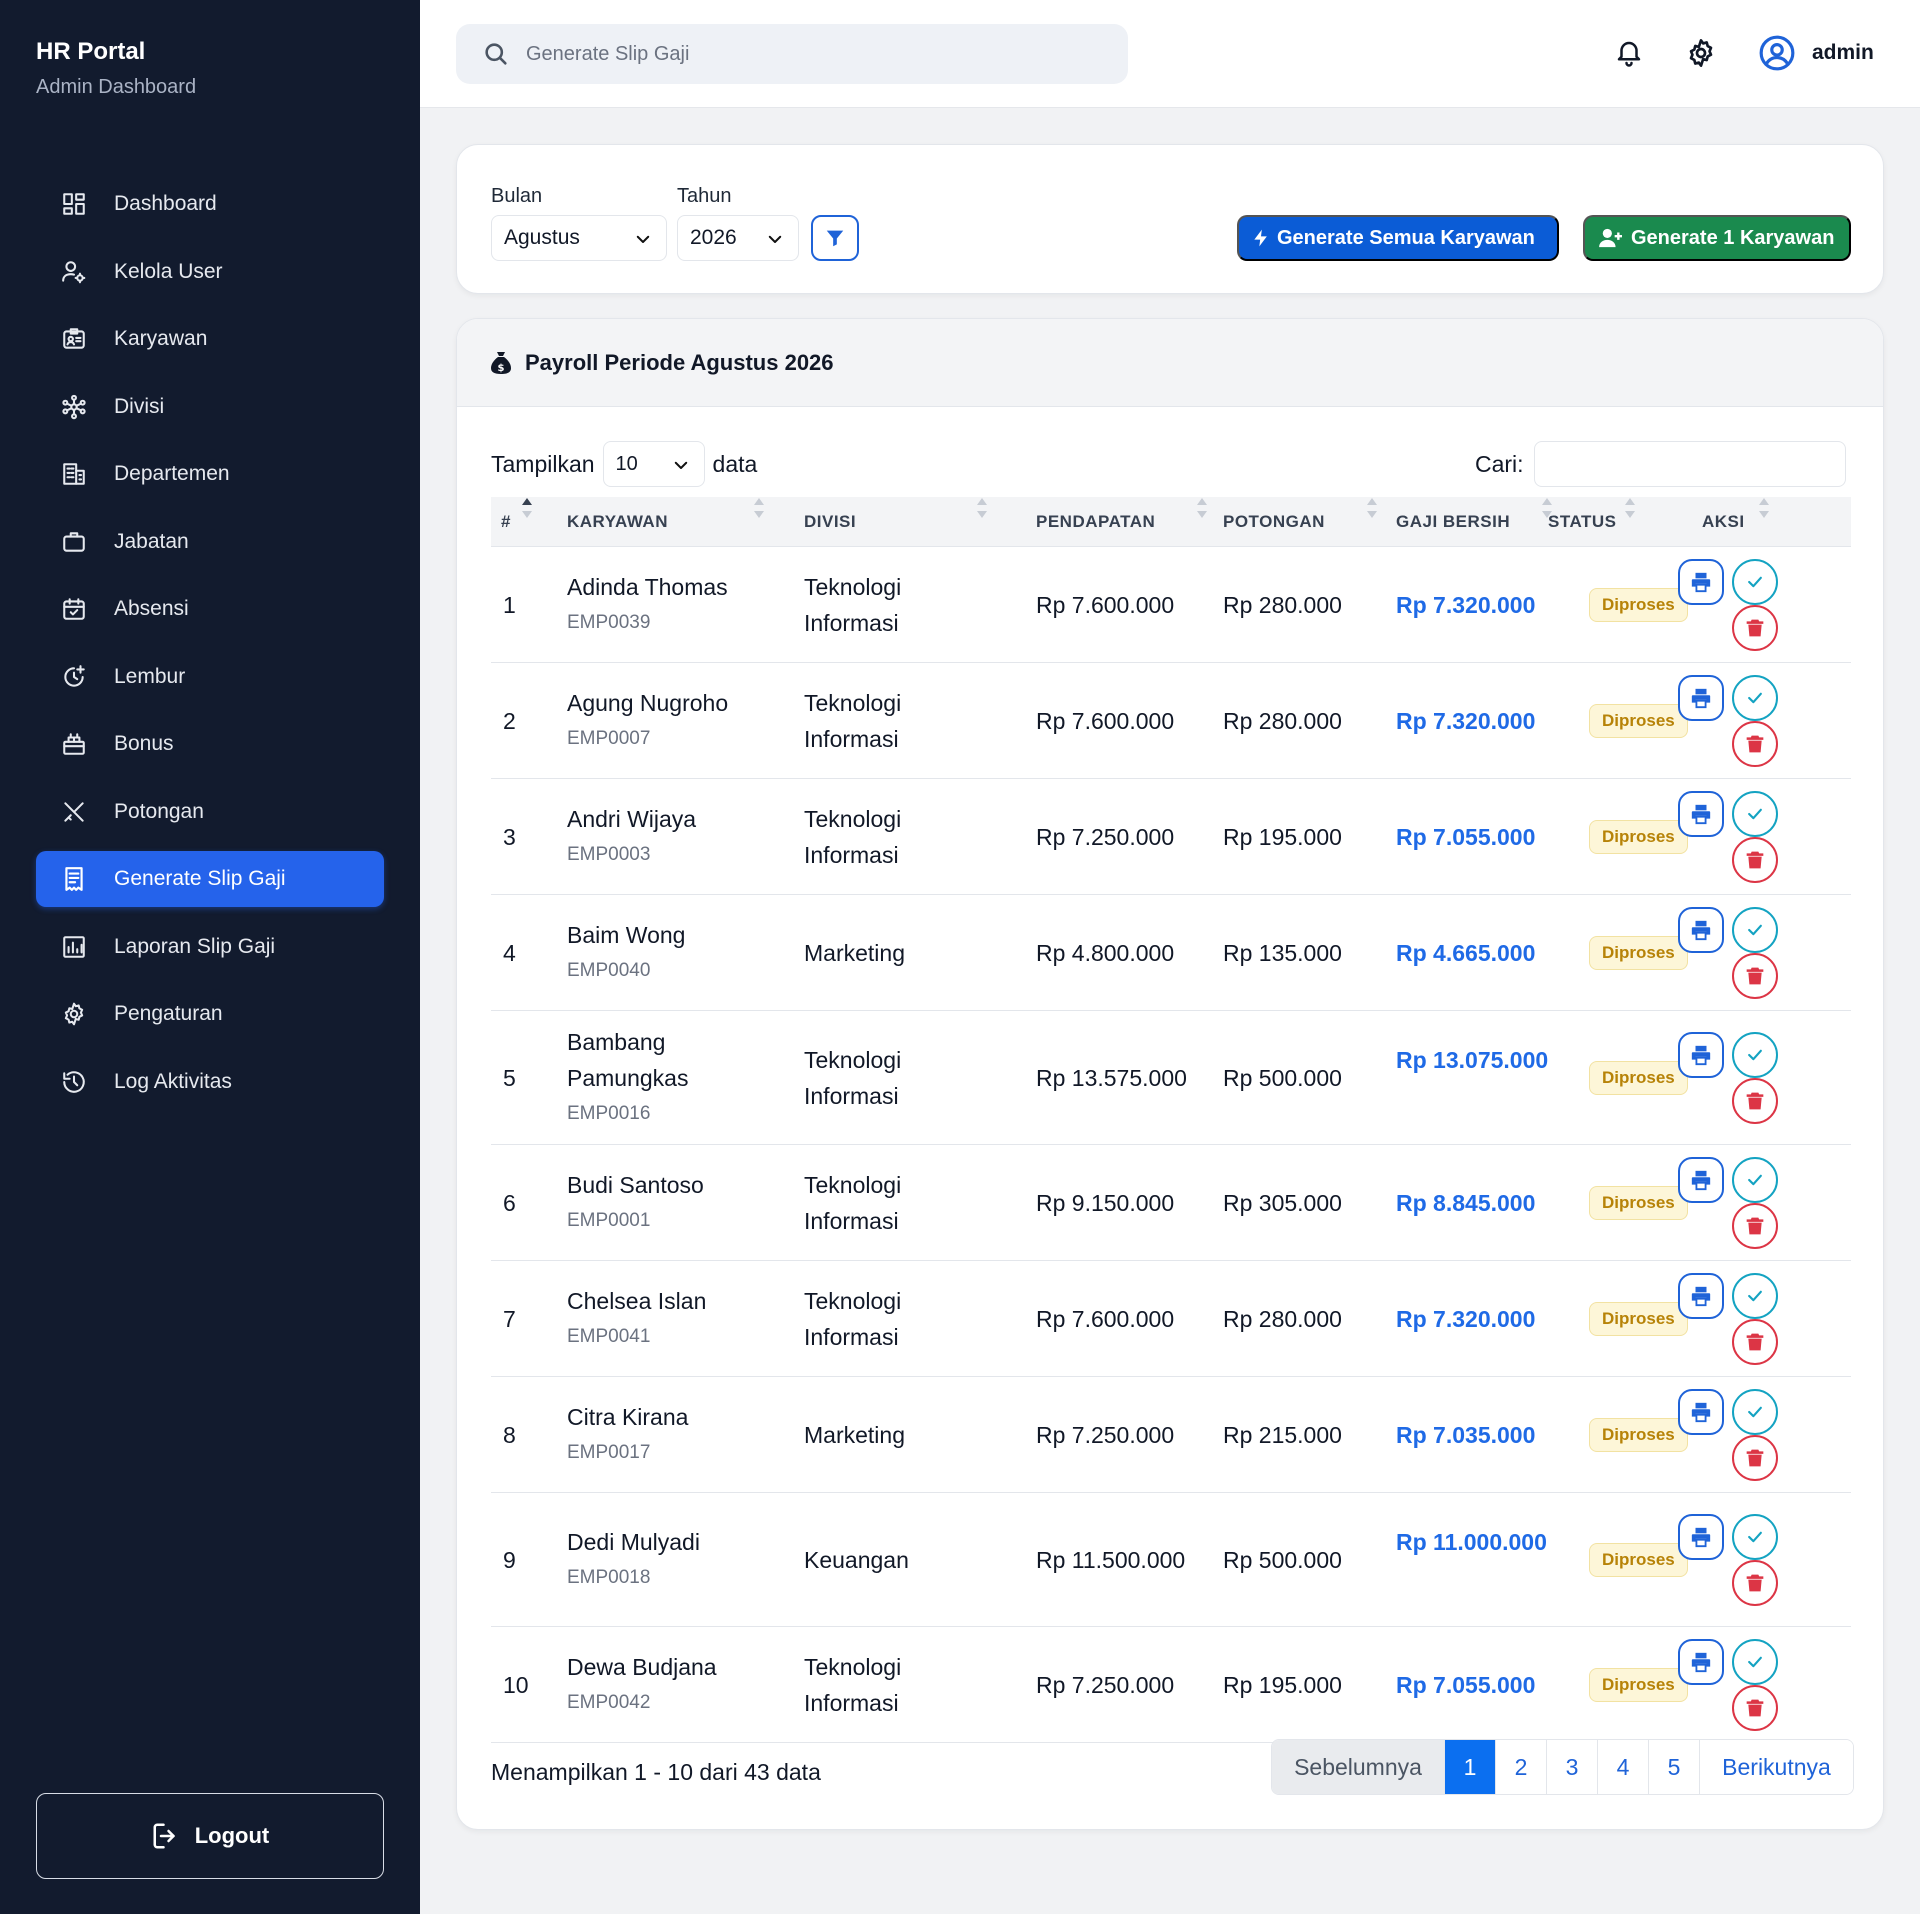  Describe the element at coordinates (168, 271) in the screenshot. I see `sidebar-item-label: Kelola User` at that location.